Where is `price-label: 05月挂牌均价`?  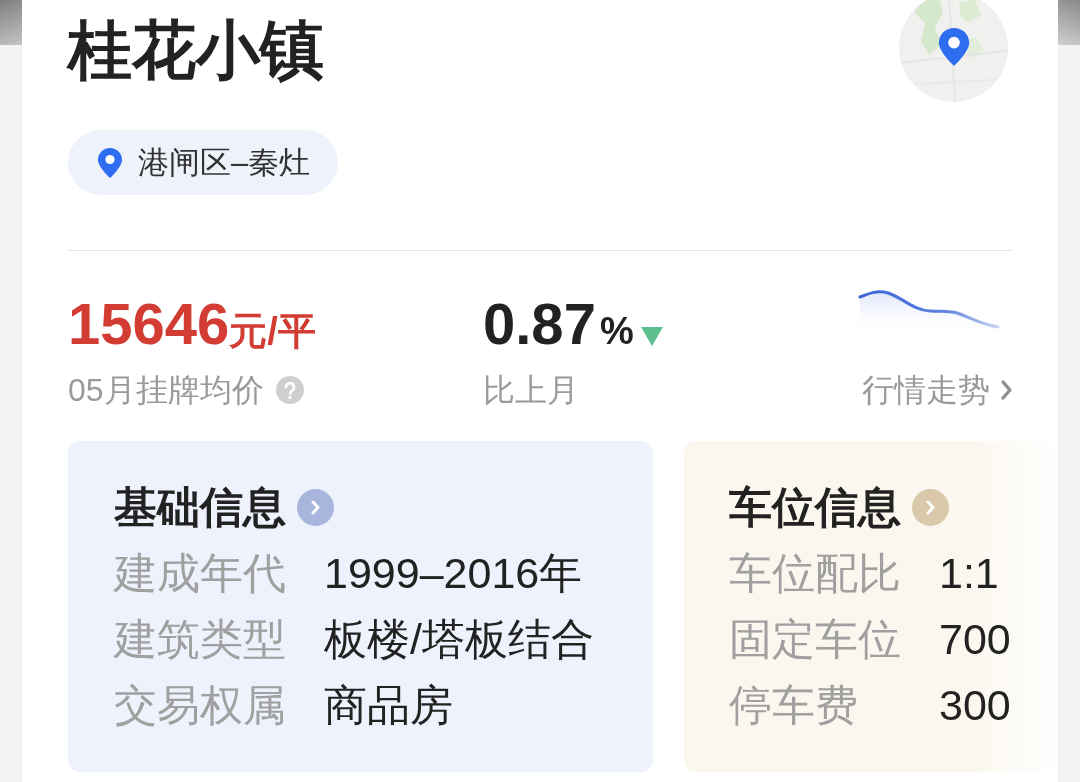 price-label: 05月挂牌均价 is located at coordinates (166, 390).